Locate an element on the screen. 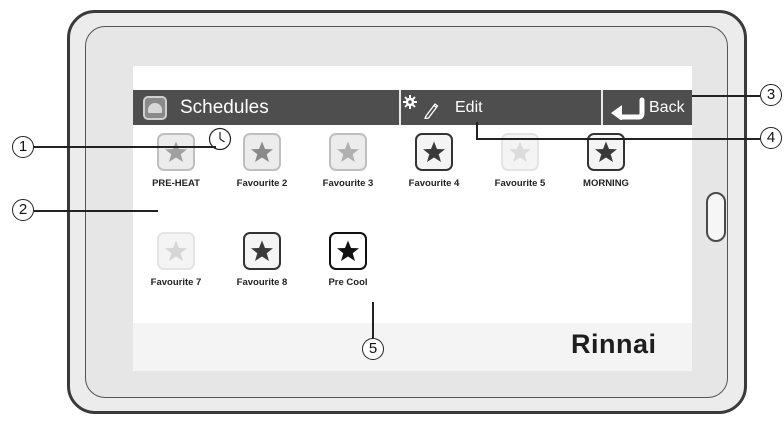 The width and height of the screenshot is (784, 421). callout-2: 2 is located at coordinates (23, 210).